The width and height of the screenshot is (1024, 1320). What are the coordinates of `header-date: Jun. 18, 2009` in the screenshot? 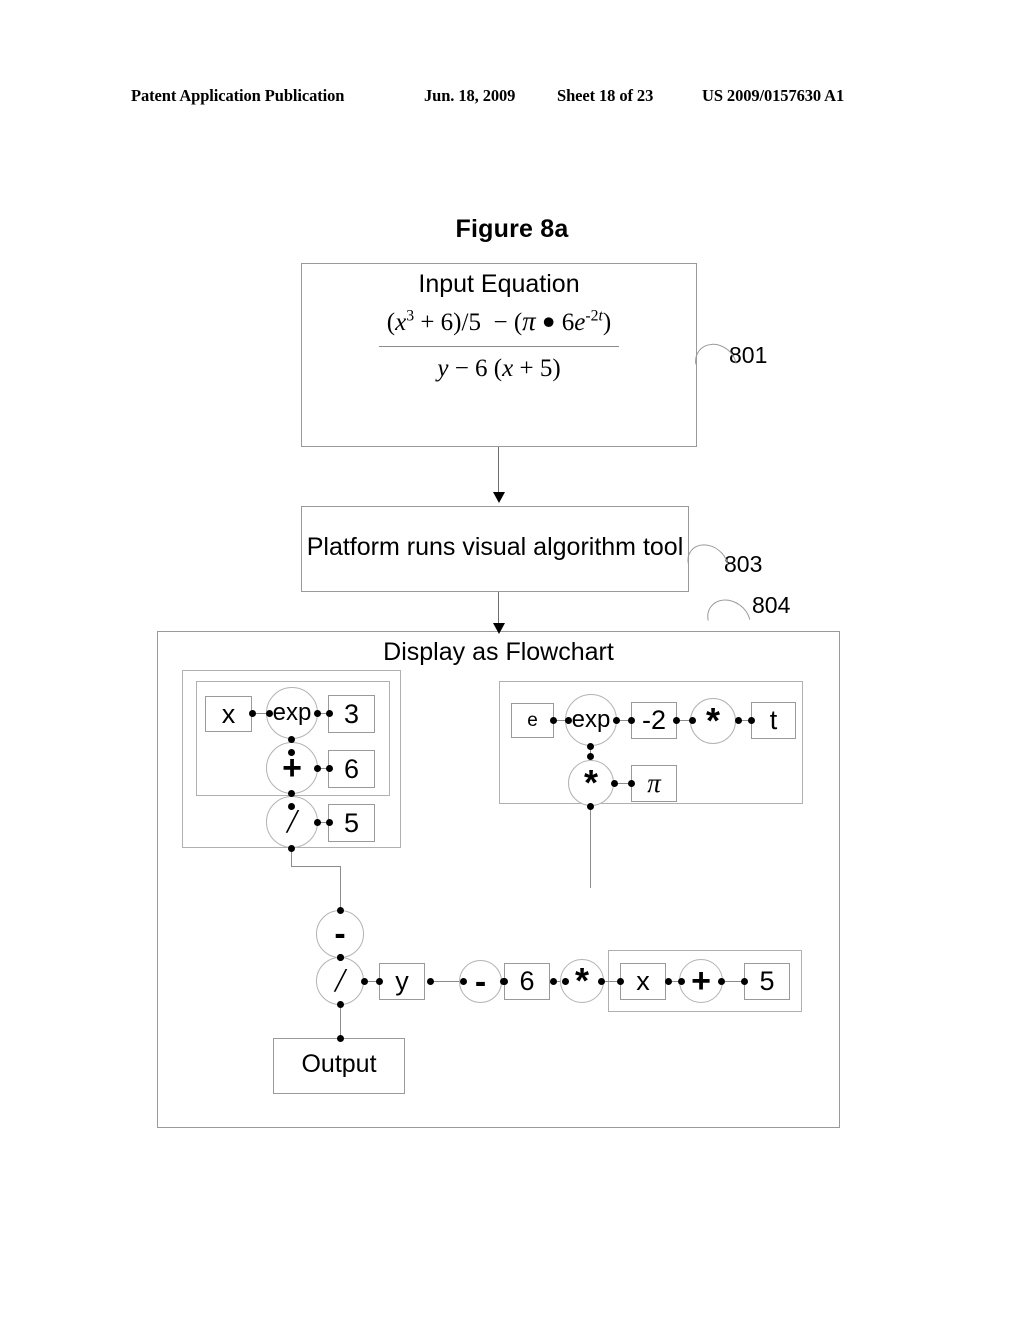 It's located at (470, 95).